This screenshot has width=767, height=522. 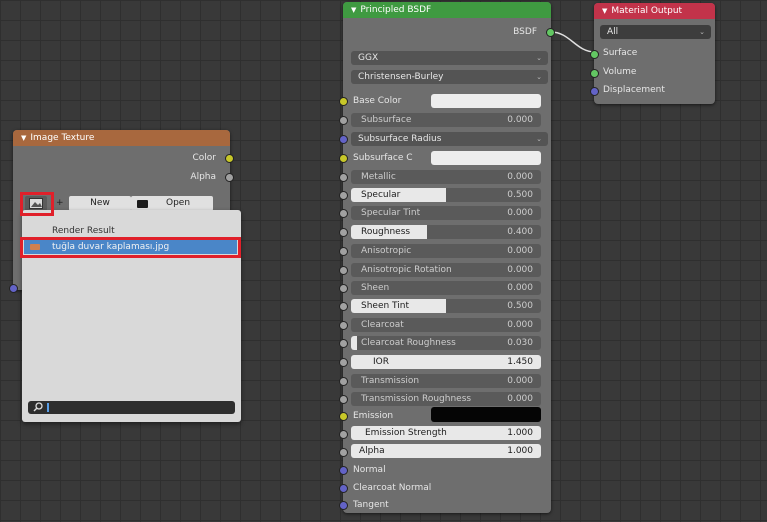 What do you see at coordinates (382, 325) in the screenshot?
I see `clearcoat-label: Clearcoat` at bounding box center [382, 325].